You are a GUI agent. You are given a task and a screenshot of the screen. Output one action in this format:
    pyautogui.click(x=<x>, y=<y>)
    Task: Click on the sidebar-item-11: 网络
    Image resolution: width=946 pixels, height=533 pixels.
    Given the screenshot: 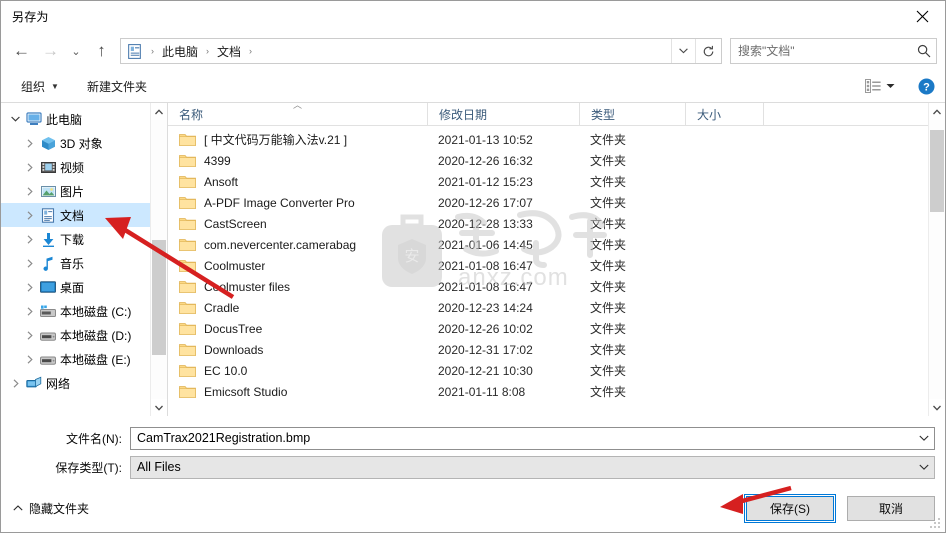 What is the action you would take?
    pyautogui.click(x=84, y=383)
    